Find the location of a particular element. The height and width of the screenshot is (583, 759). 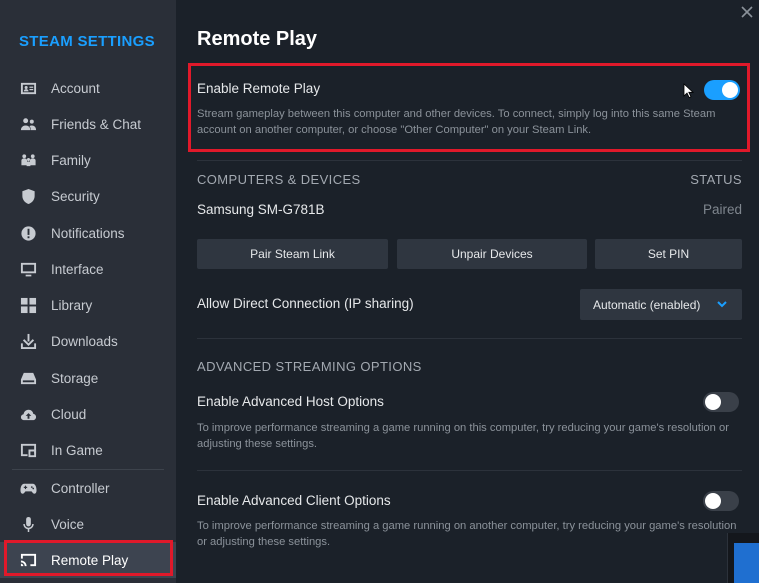

unpair-devices-button: Unpair Devices is located at coordinates (492, 254).